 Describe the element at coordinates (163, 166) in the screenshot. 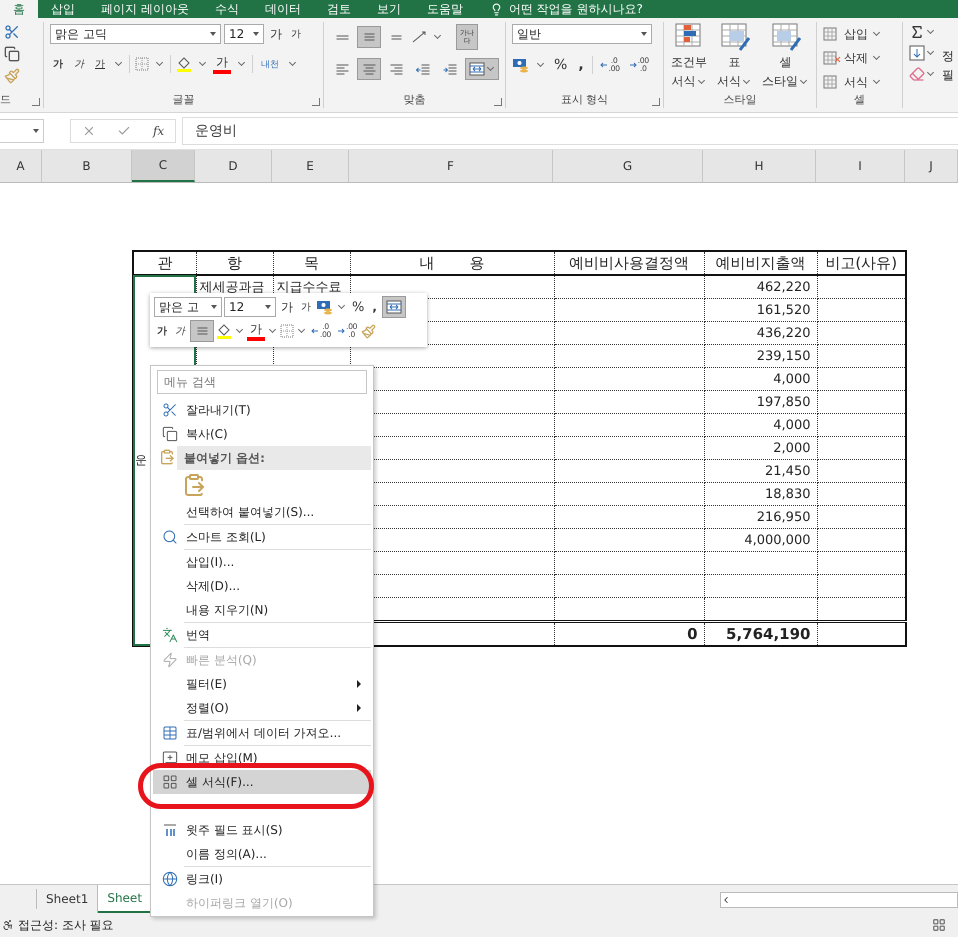

I see `column-header: C` at that location.